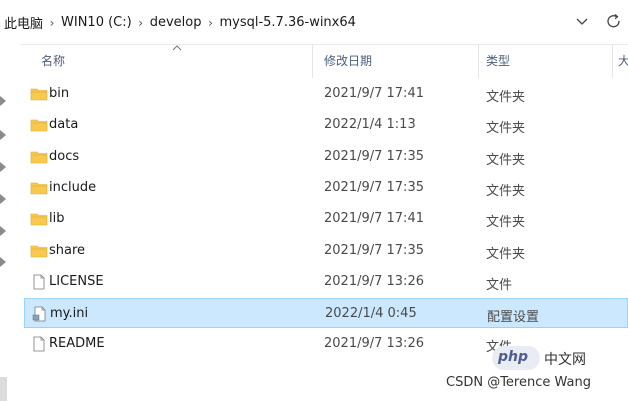 This screenshot has width=628, height=402. I want to click on file-row: bin 2021/9/7 17:41 文件夹, so click(326, 94).